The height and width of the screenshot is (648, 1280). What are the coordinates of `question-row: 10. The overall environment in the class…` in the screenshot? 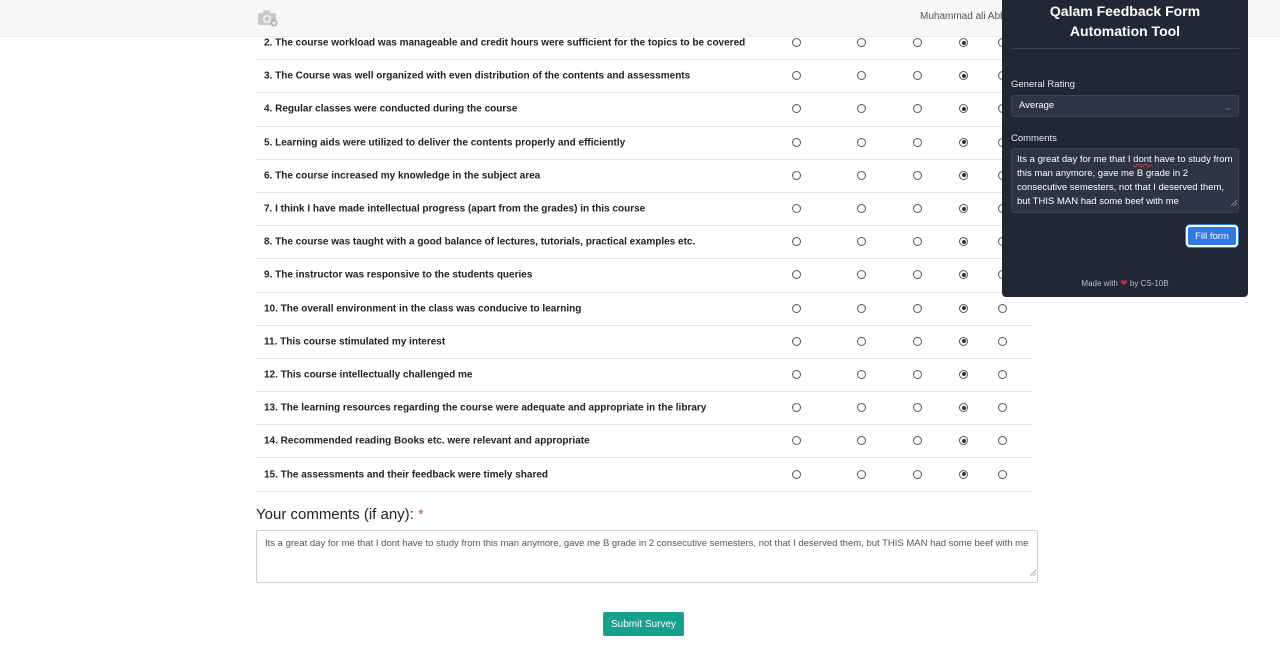 It's located at (644, 309).